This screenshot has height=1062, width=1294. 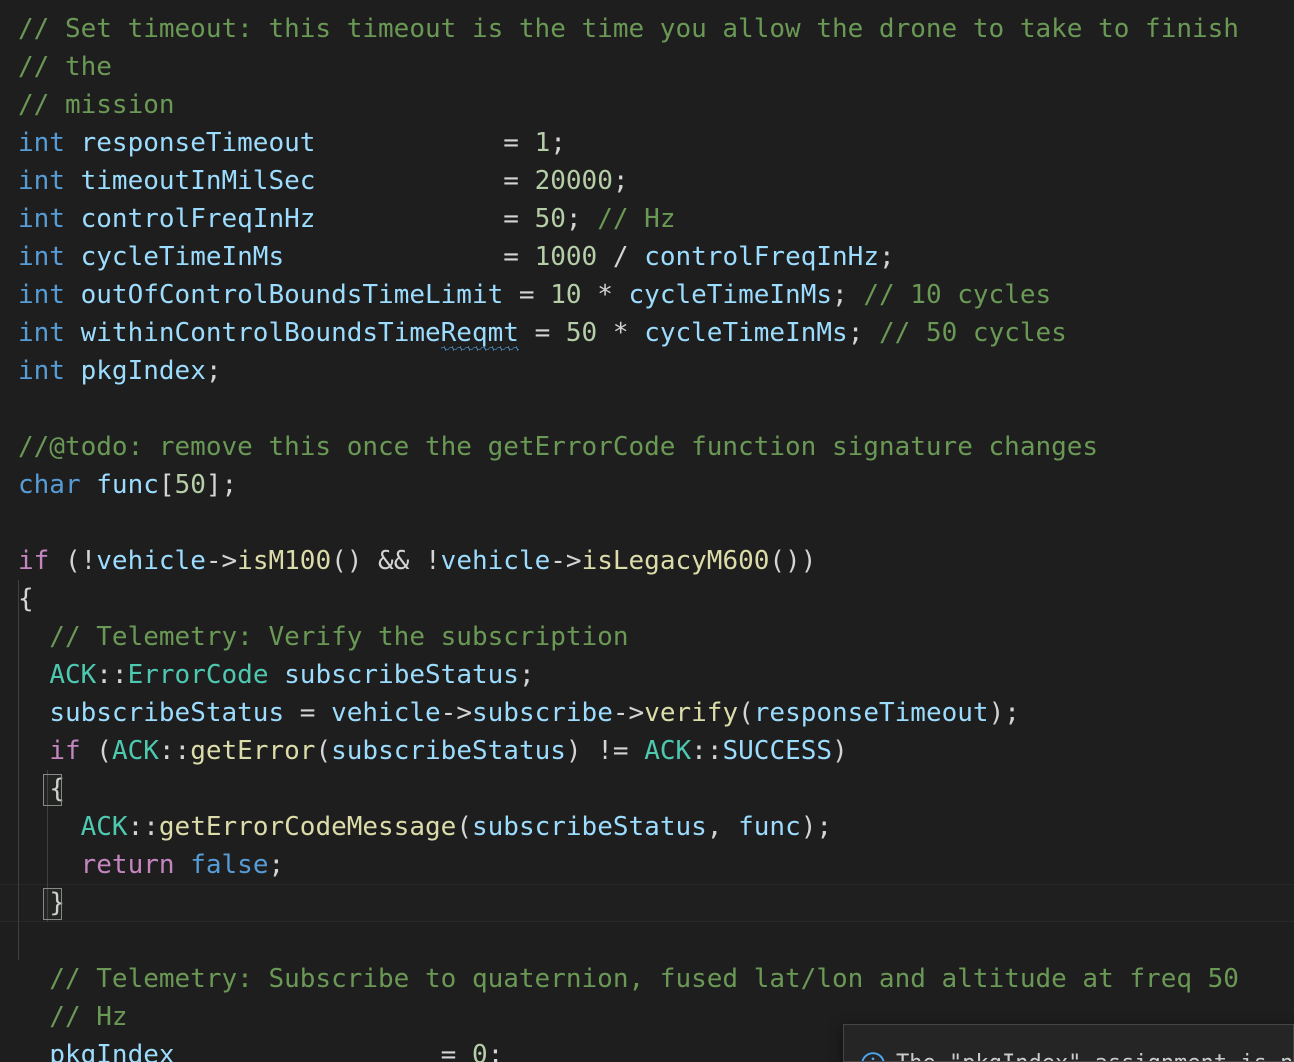 I want to click on code-token: false, so click(x=229, y=865).